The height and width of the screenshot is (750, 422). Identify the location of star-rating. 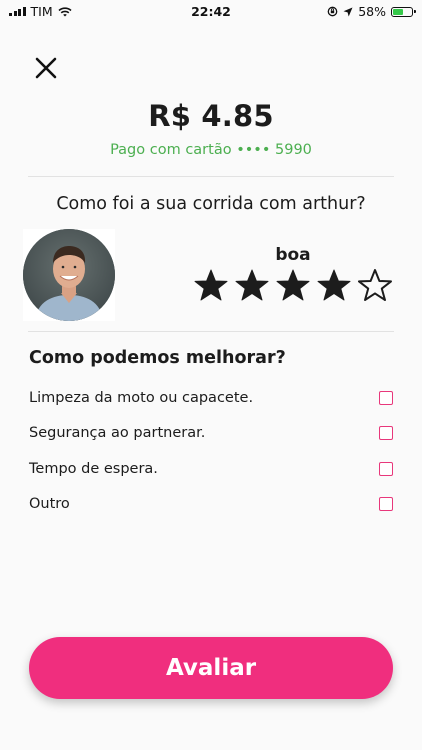
(293, 286).